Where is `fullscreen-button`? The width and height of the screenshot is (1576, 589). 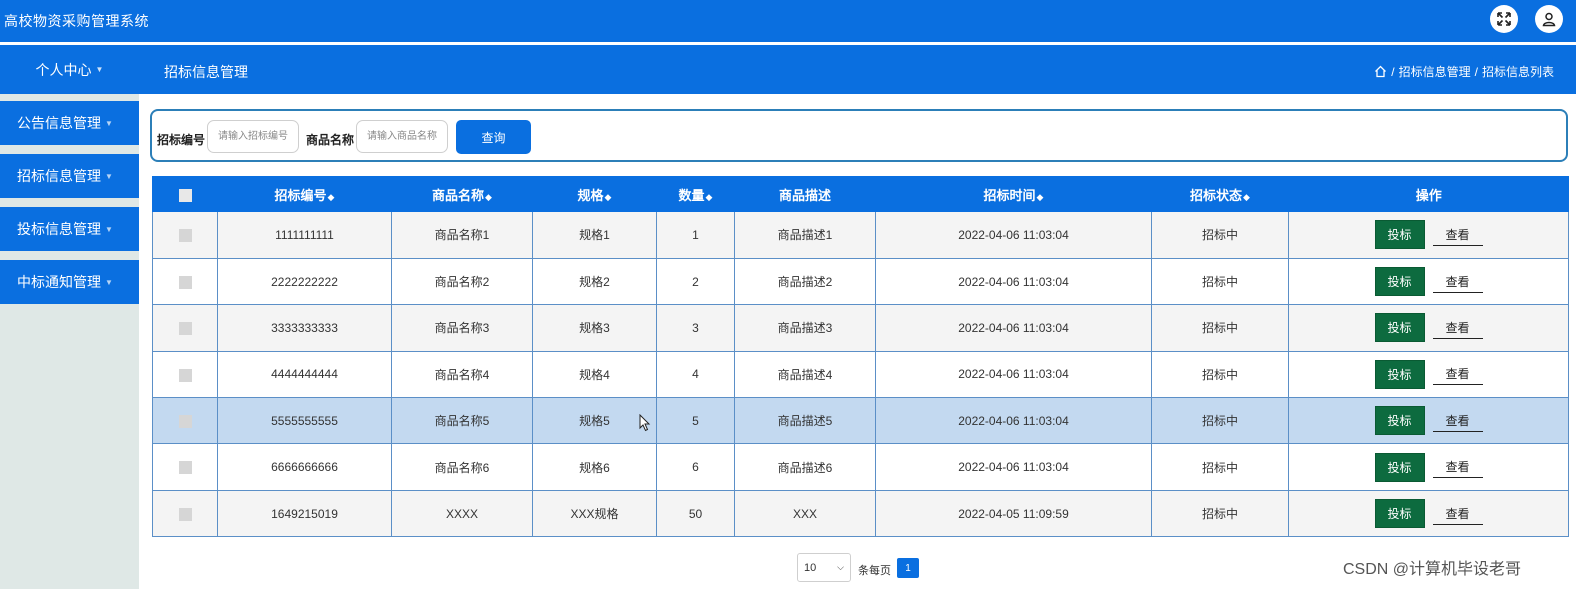
fullscreen-button is located at coordinates (1504, 19).